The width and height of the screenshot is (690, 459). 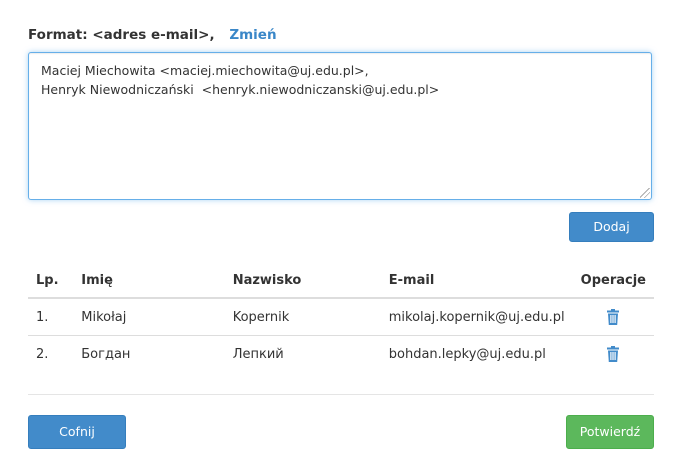 I want to click on header-last-name: Nazwisko, so click(x=302, y=281).